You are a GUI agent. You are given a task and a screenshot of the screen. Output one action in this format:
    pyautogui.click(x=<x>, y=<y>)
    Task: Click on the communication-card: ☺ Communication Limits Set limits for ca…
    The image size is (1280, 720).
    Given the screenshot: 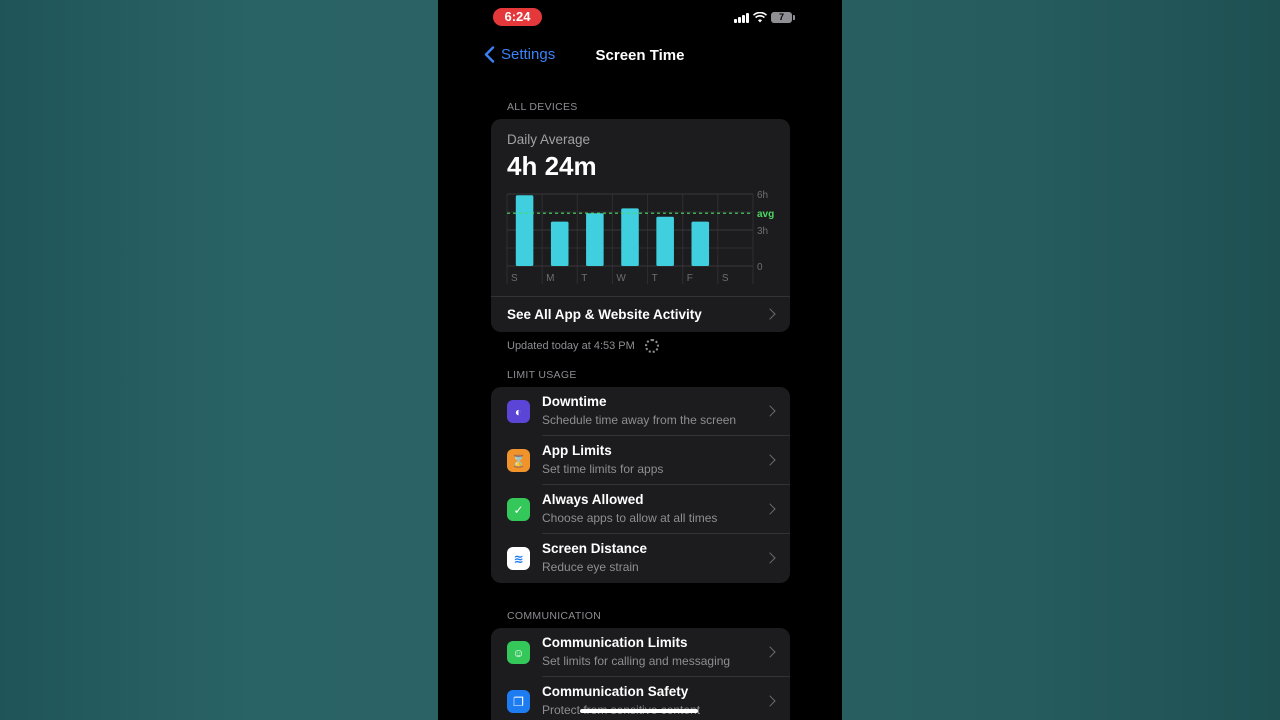 What is the action you would take?
    pyautogui.click(x=640, y=674)
    